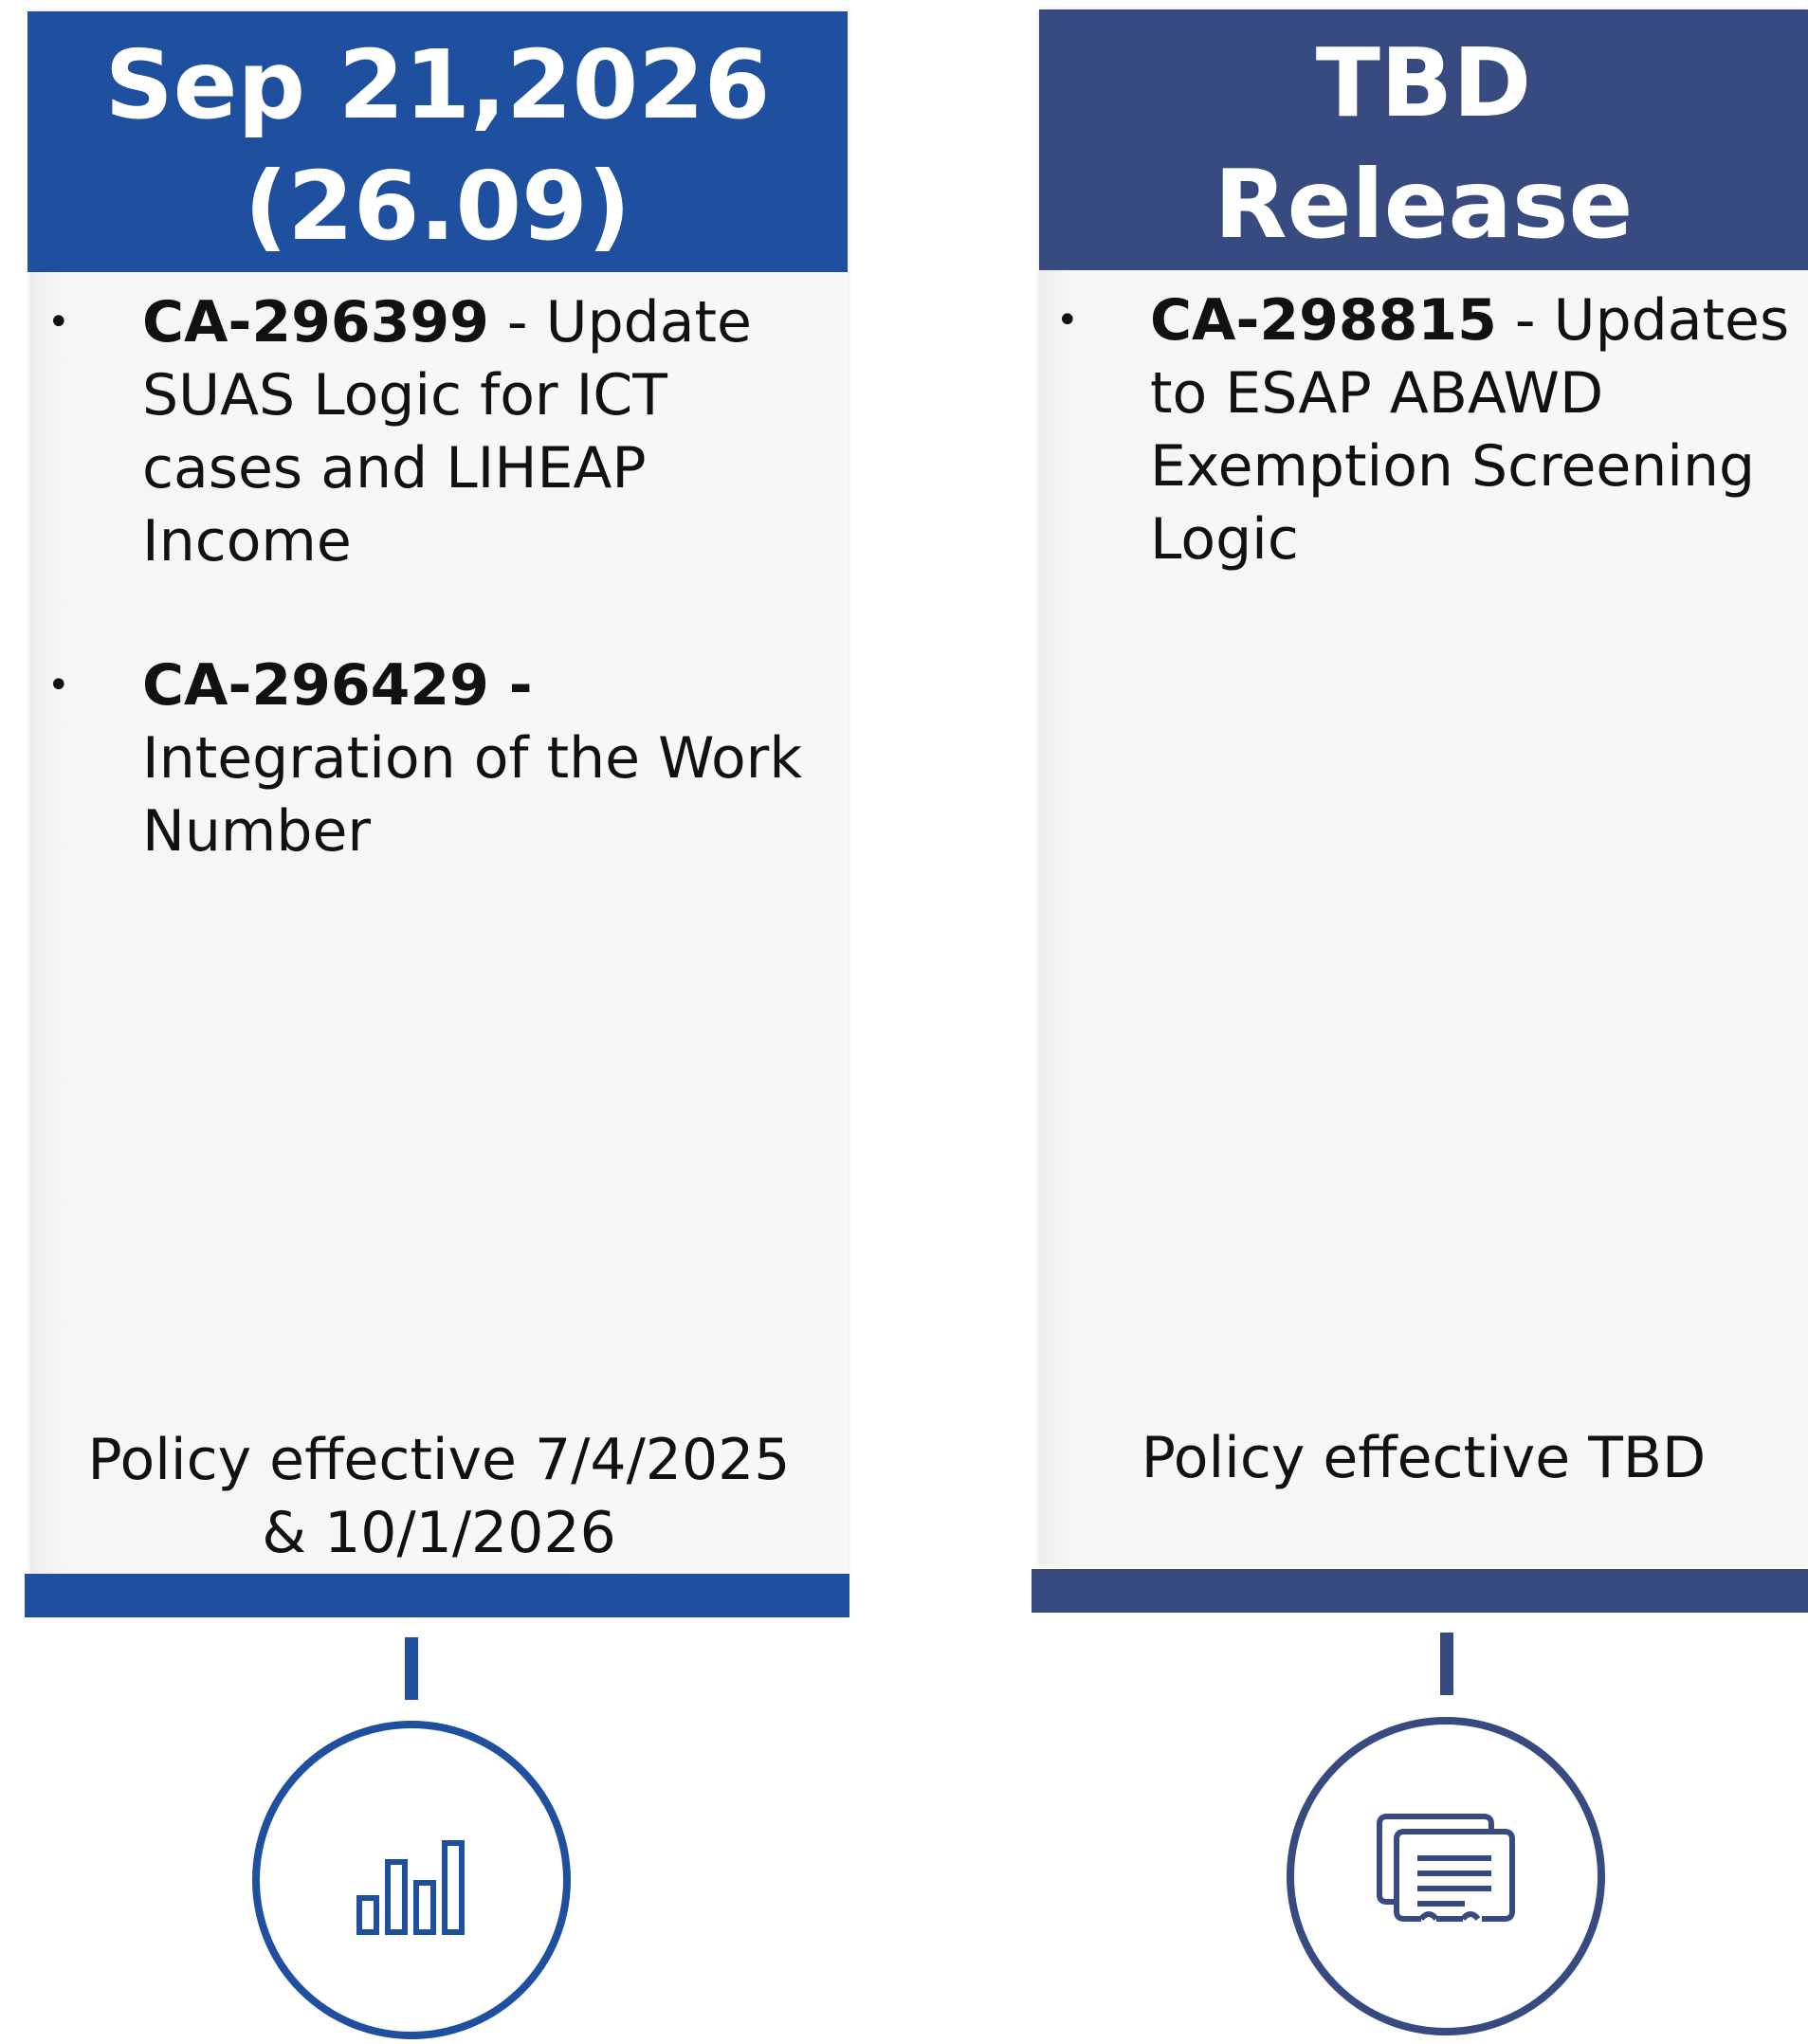 The image size is (1808, 2044). What do you see at coordinates (437, 84) in the screenshot?
I see `release-date: Sep 21,2026` at bounding box center [437, 84].